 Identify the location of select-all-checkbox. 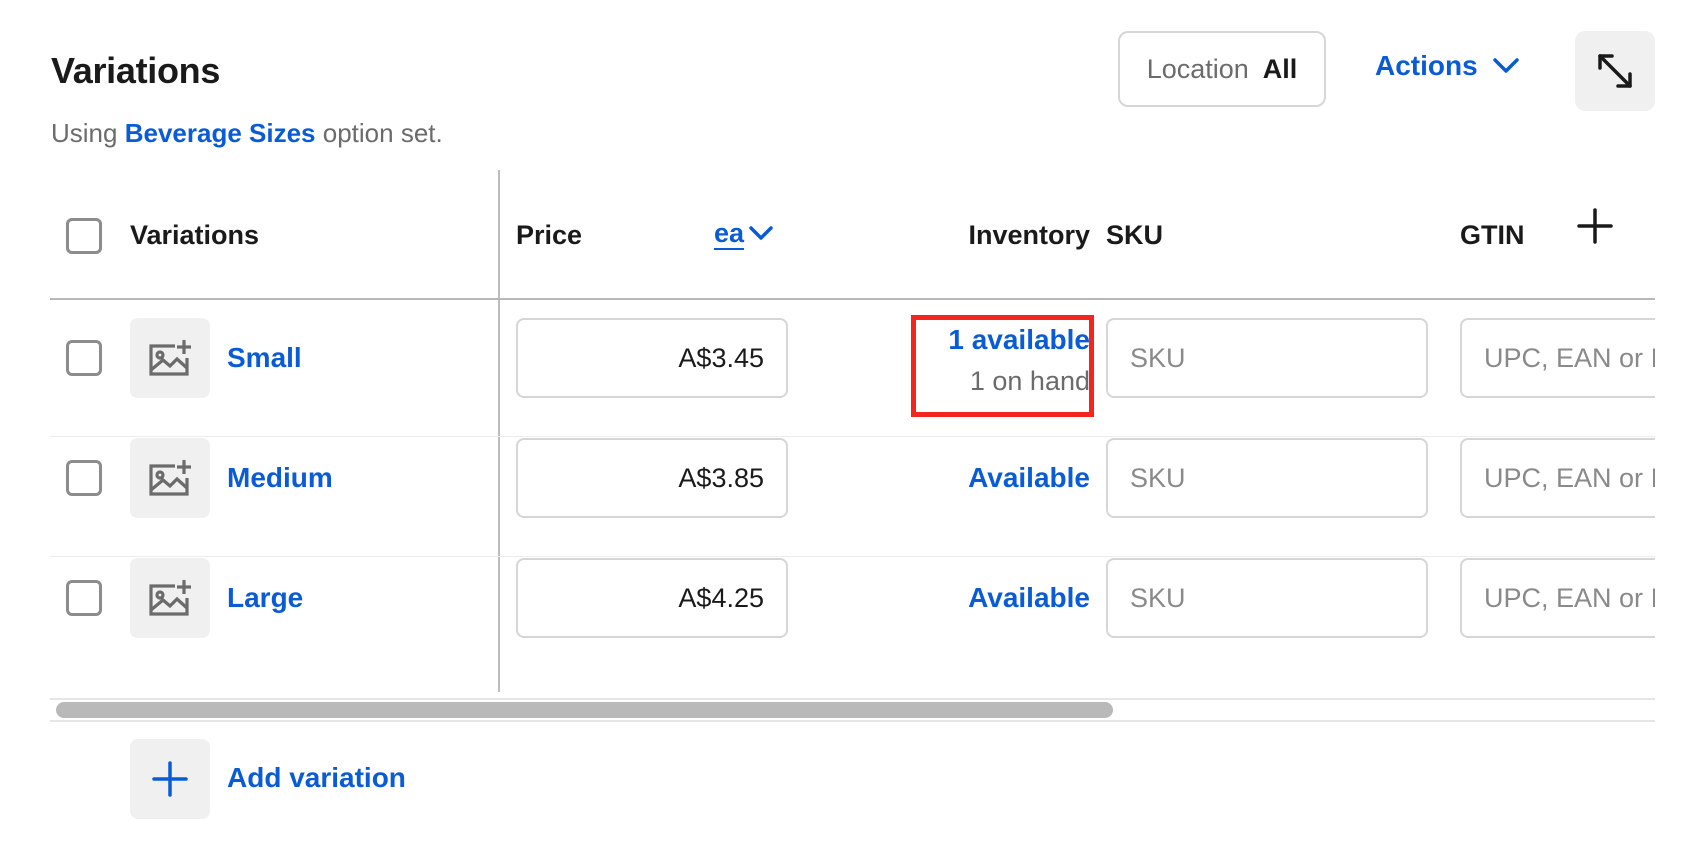
(84, 236).